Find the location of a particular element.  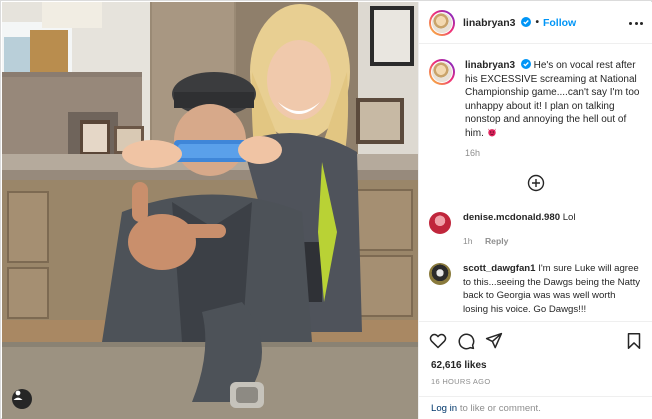

caption-avatar is located at coordinates (442, 72).